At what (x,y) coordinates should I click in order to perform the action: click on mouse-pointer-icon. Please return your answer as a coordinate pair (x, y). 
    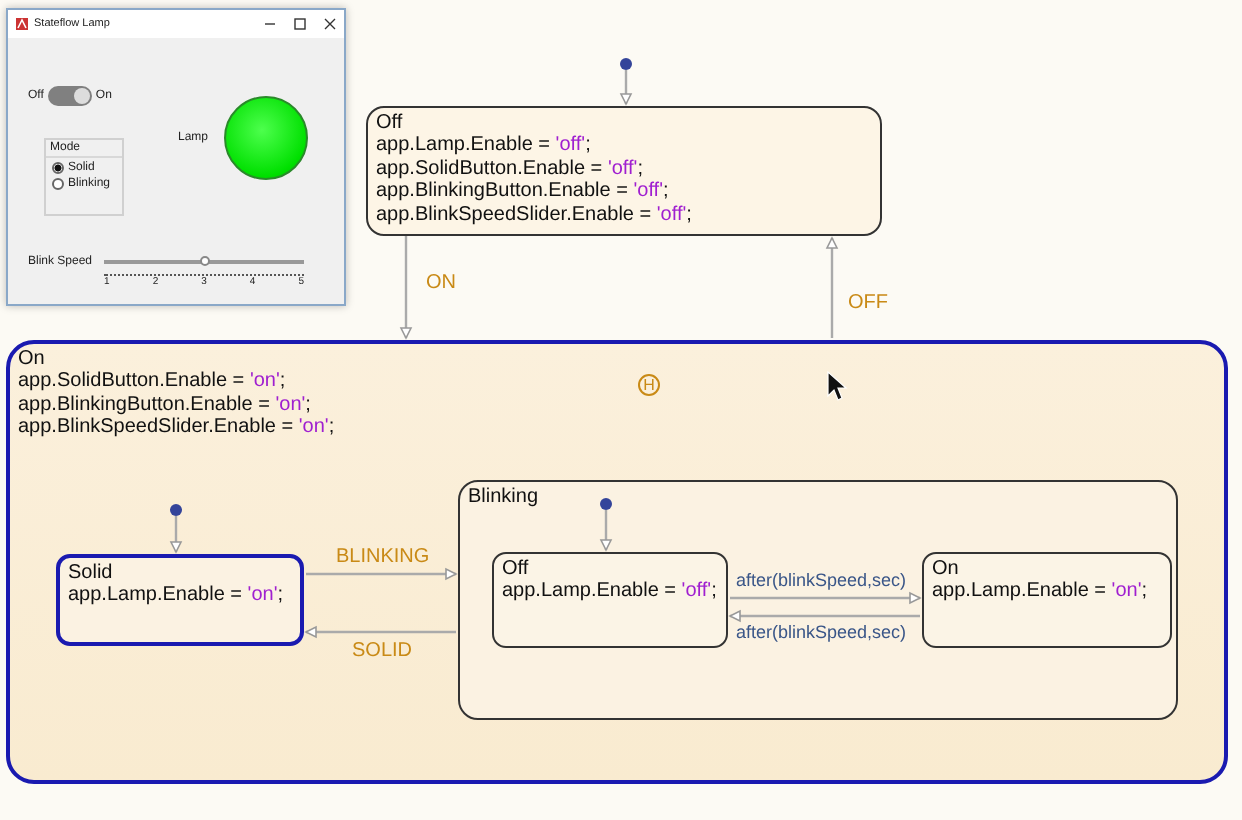
    Looking at the image, I should click on (837, 385).